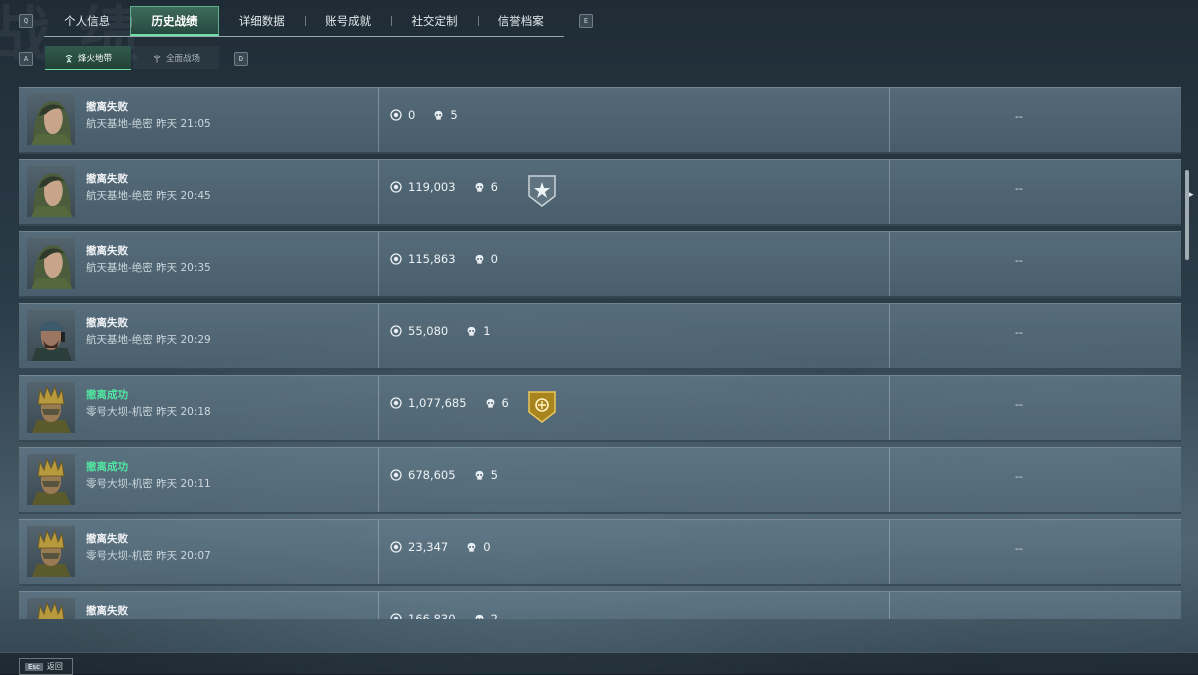 The image size is (1198, 675). I want to click on match-info: 零号大坝-机密 昨天 20:11, so click(148, 483).